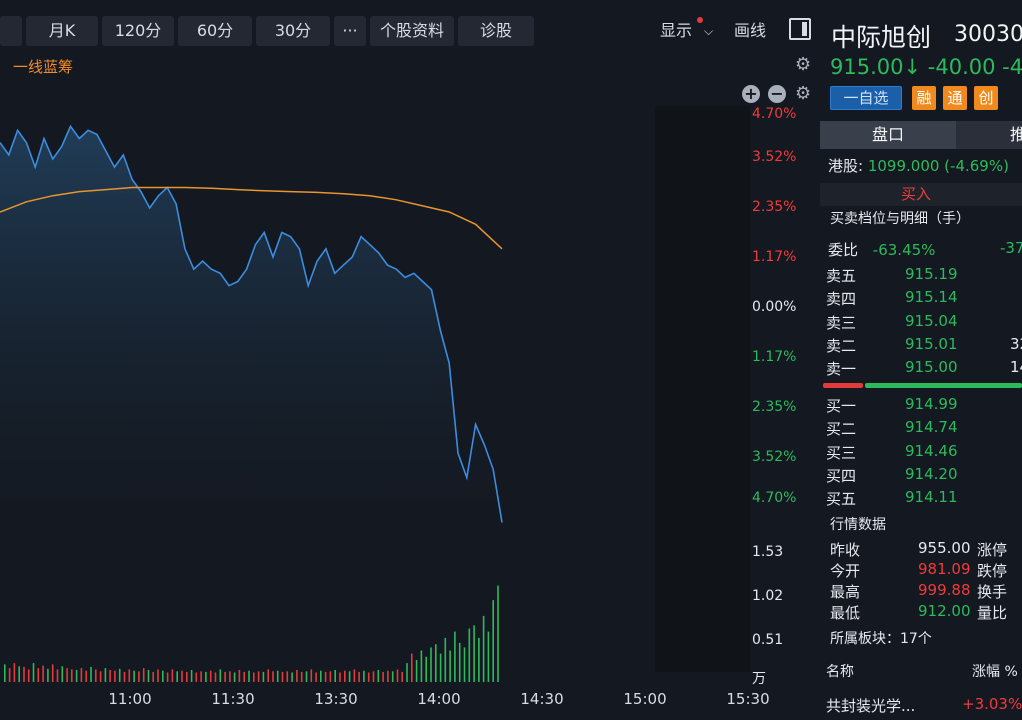 The width and height of the screenshot is (1022, 720). What do you see at coordinates (350, 31) in the screenshot?
I see `more-icon: ···` at bounding box center [350, 31].